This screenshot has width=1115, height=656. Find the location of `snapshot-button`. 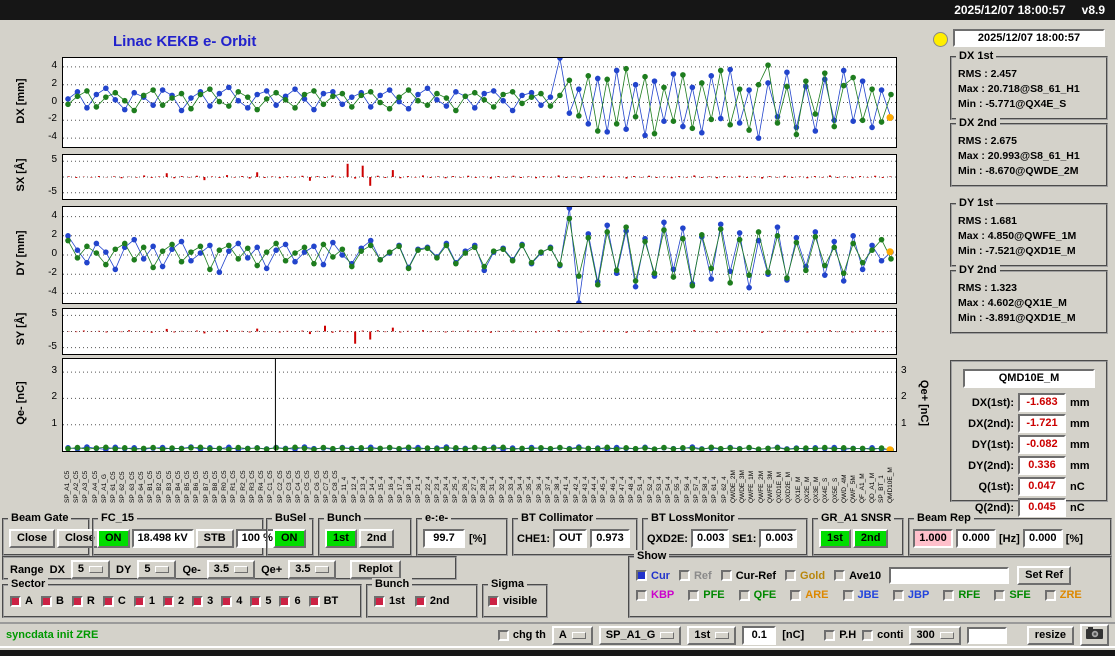

snapshot-button is located at coordinates (1094, 635).